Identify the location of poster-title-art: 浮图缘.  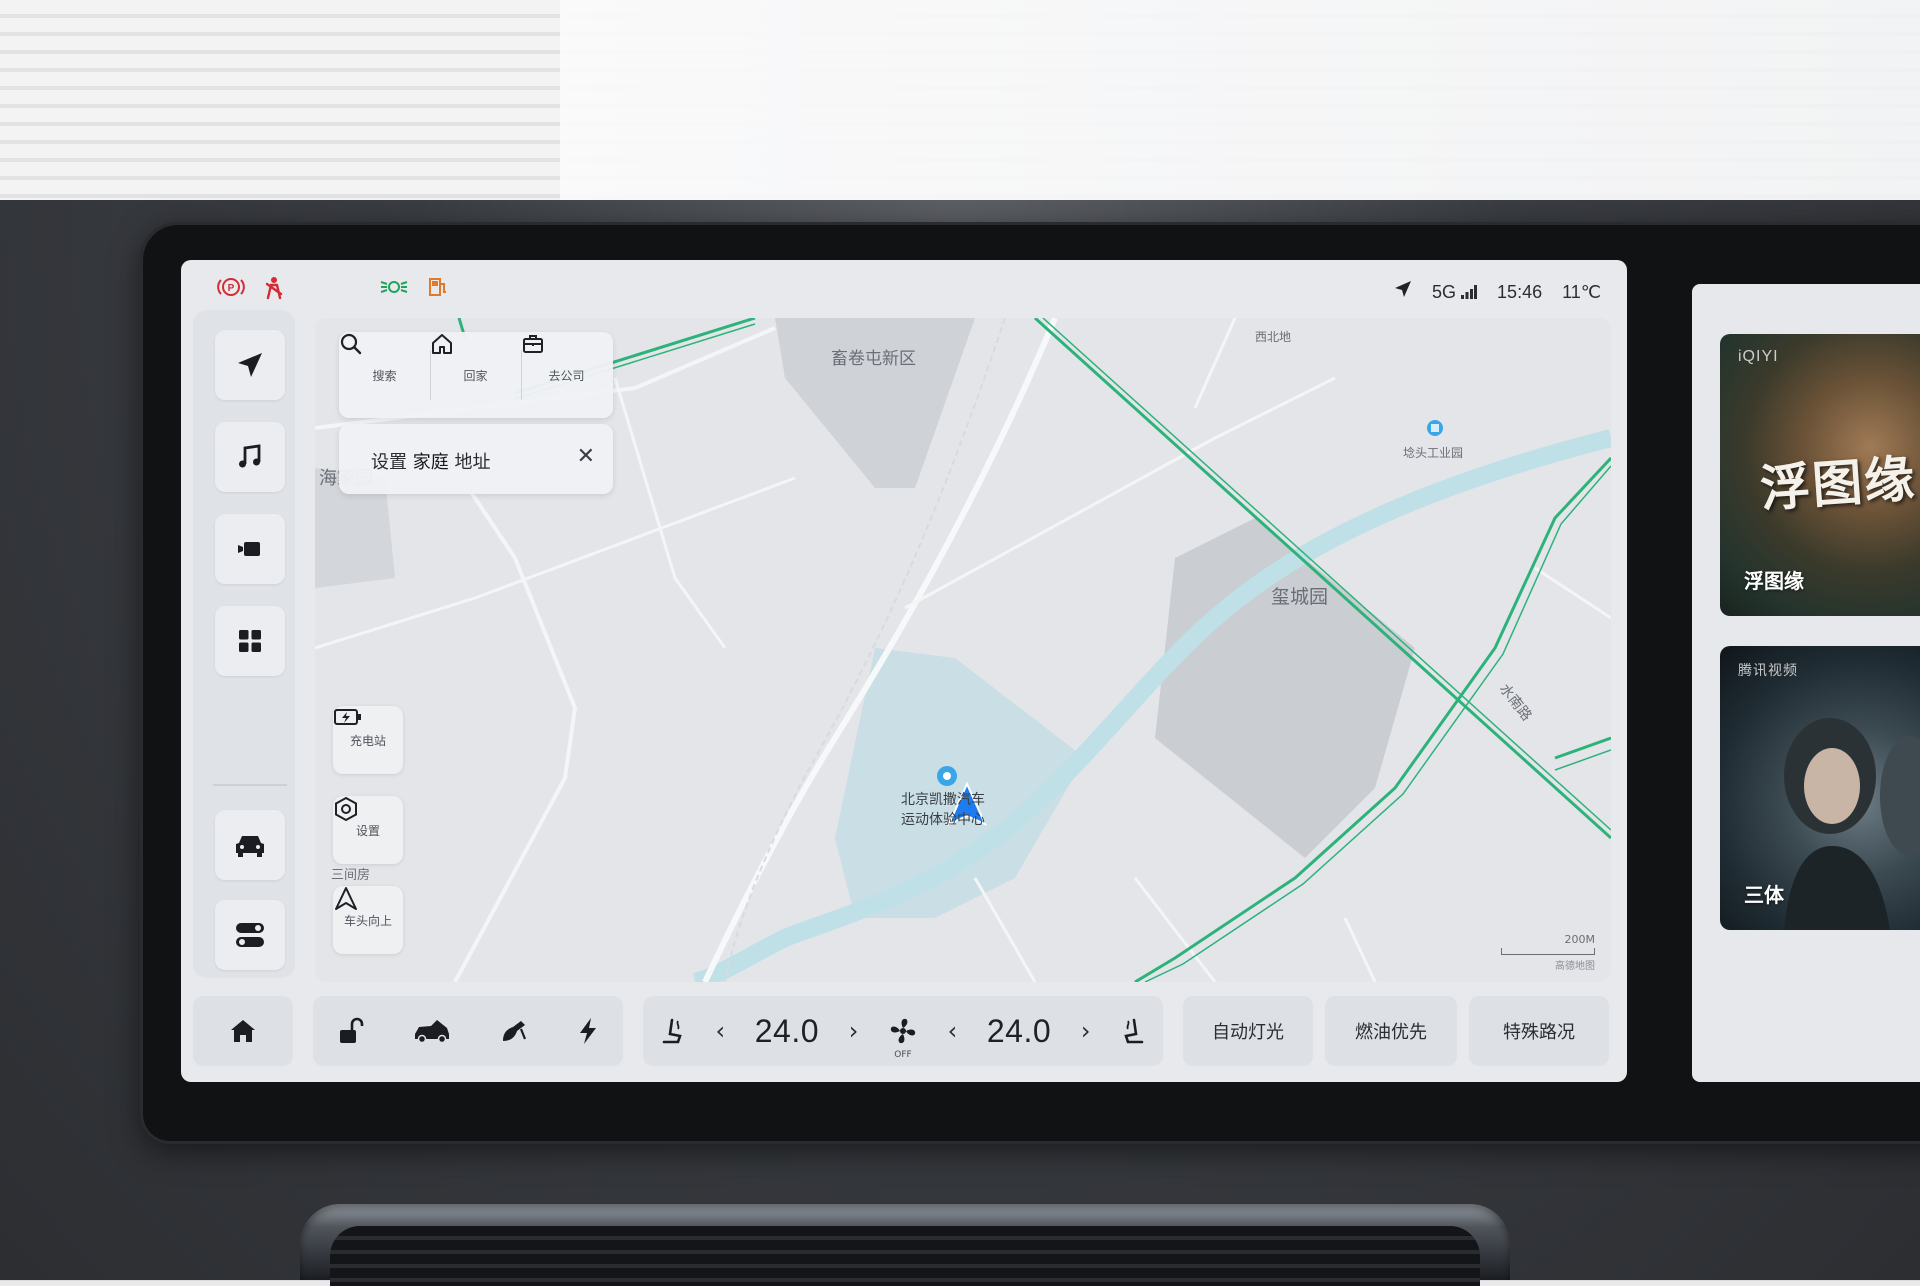
(1838, 483).